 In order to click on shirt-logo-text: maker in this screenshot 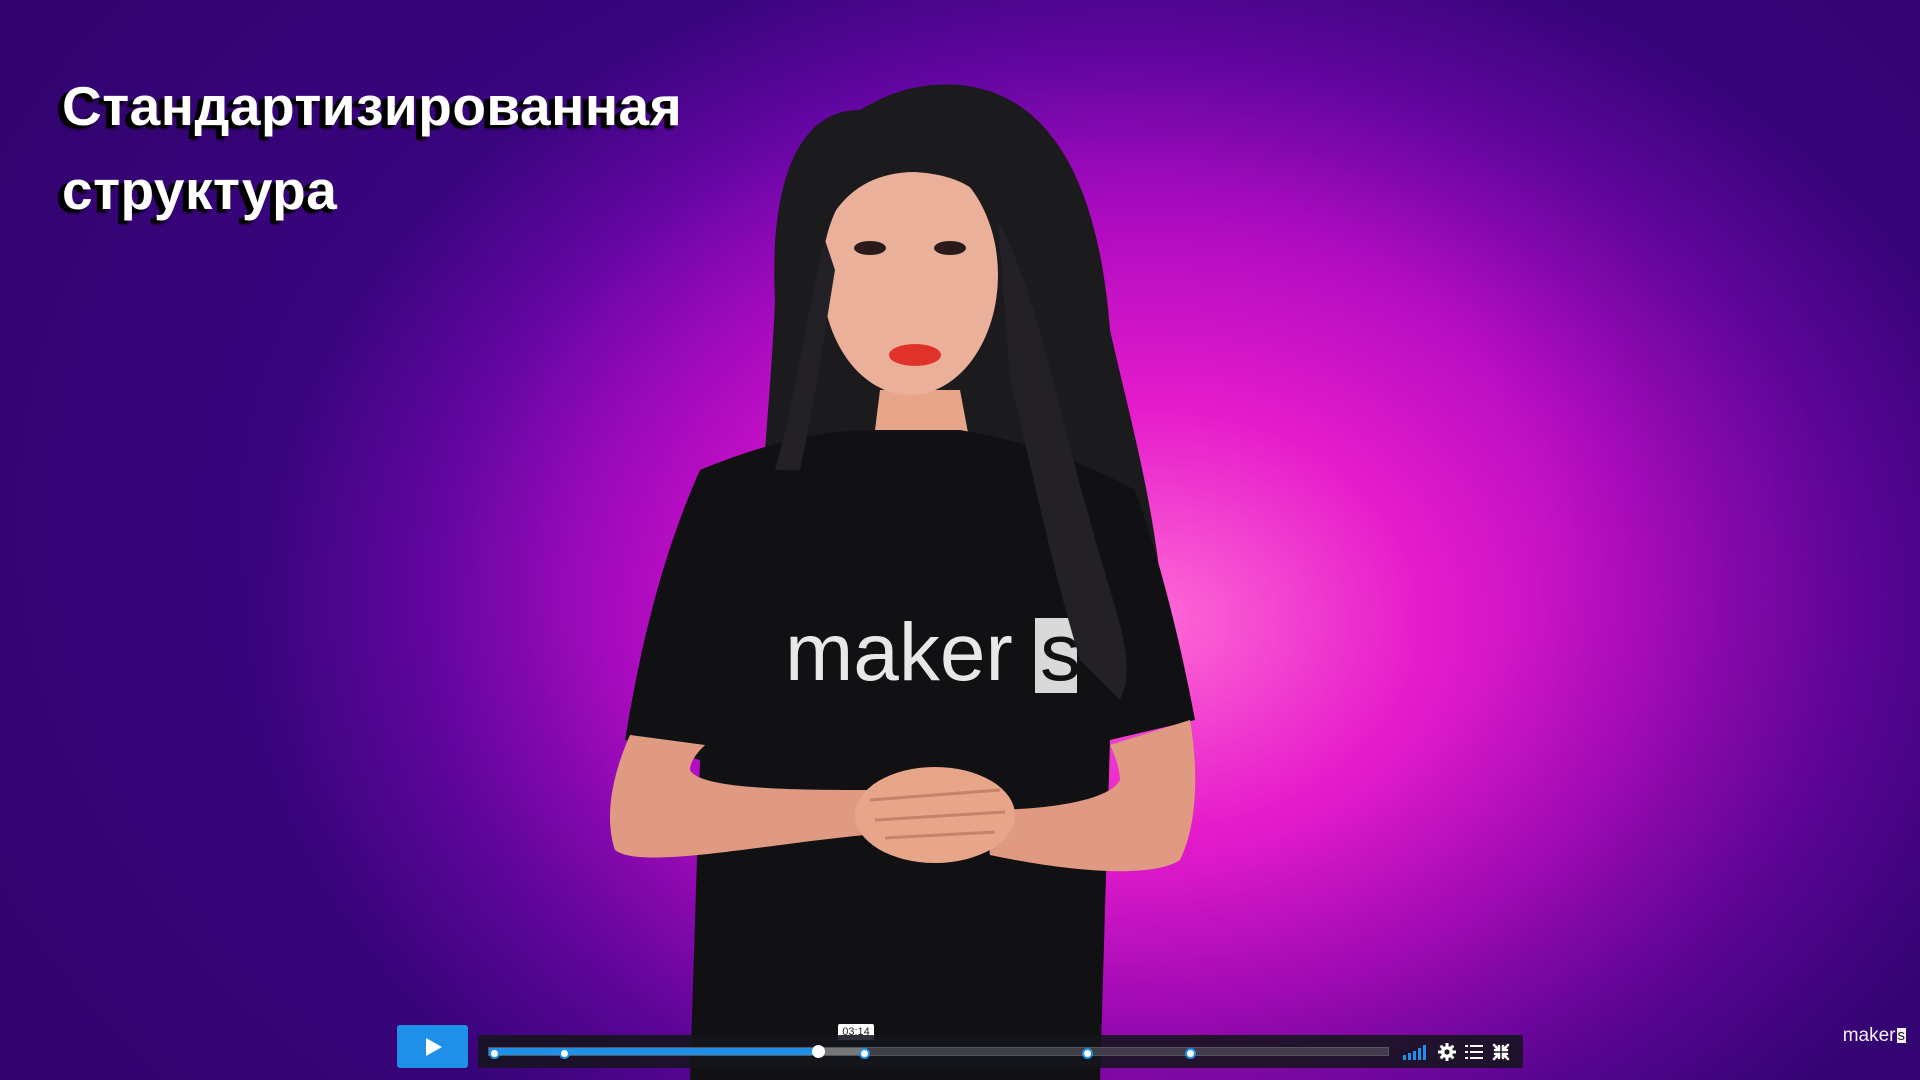, I will do `click(899, 652)`.